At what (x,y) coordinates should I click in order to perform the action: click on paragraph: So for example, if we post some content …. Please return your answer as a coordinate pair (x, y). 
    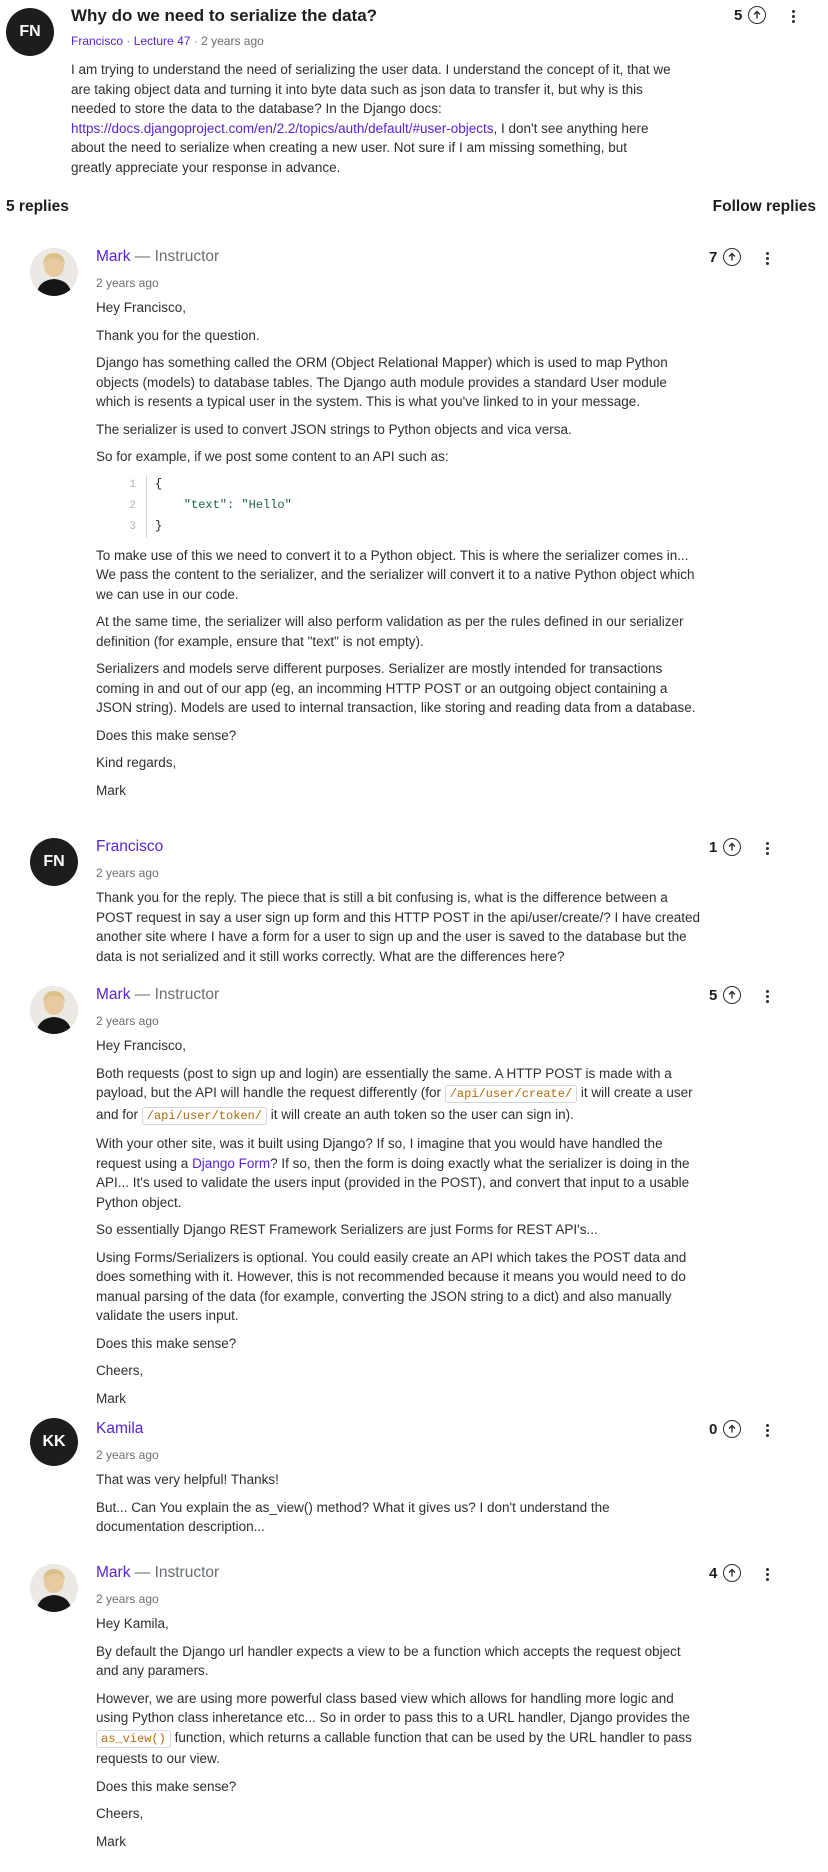
    Looking at the image, I should click on (272, 456).